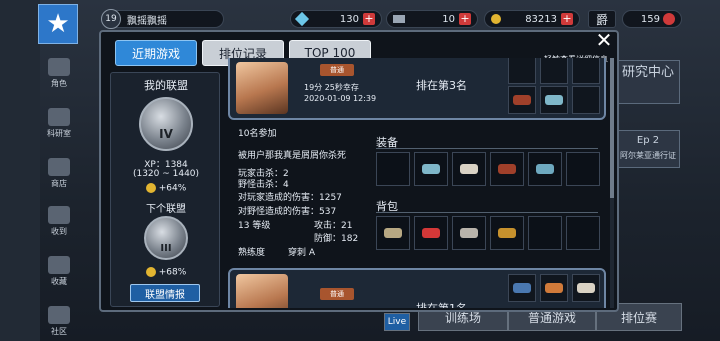 The height and width of the screenshot is (341, 720). Describe the element at coordinates (669, 19) in the screenshot. I see `mail-icon` at that location.